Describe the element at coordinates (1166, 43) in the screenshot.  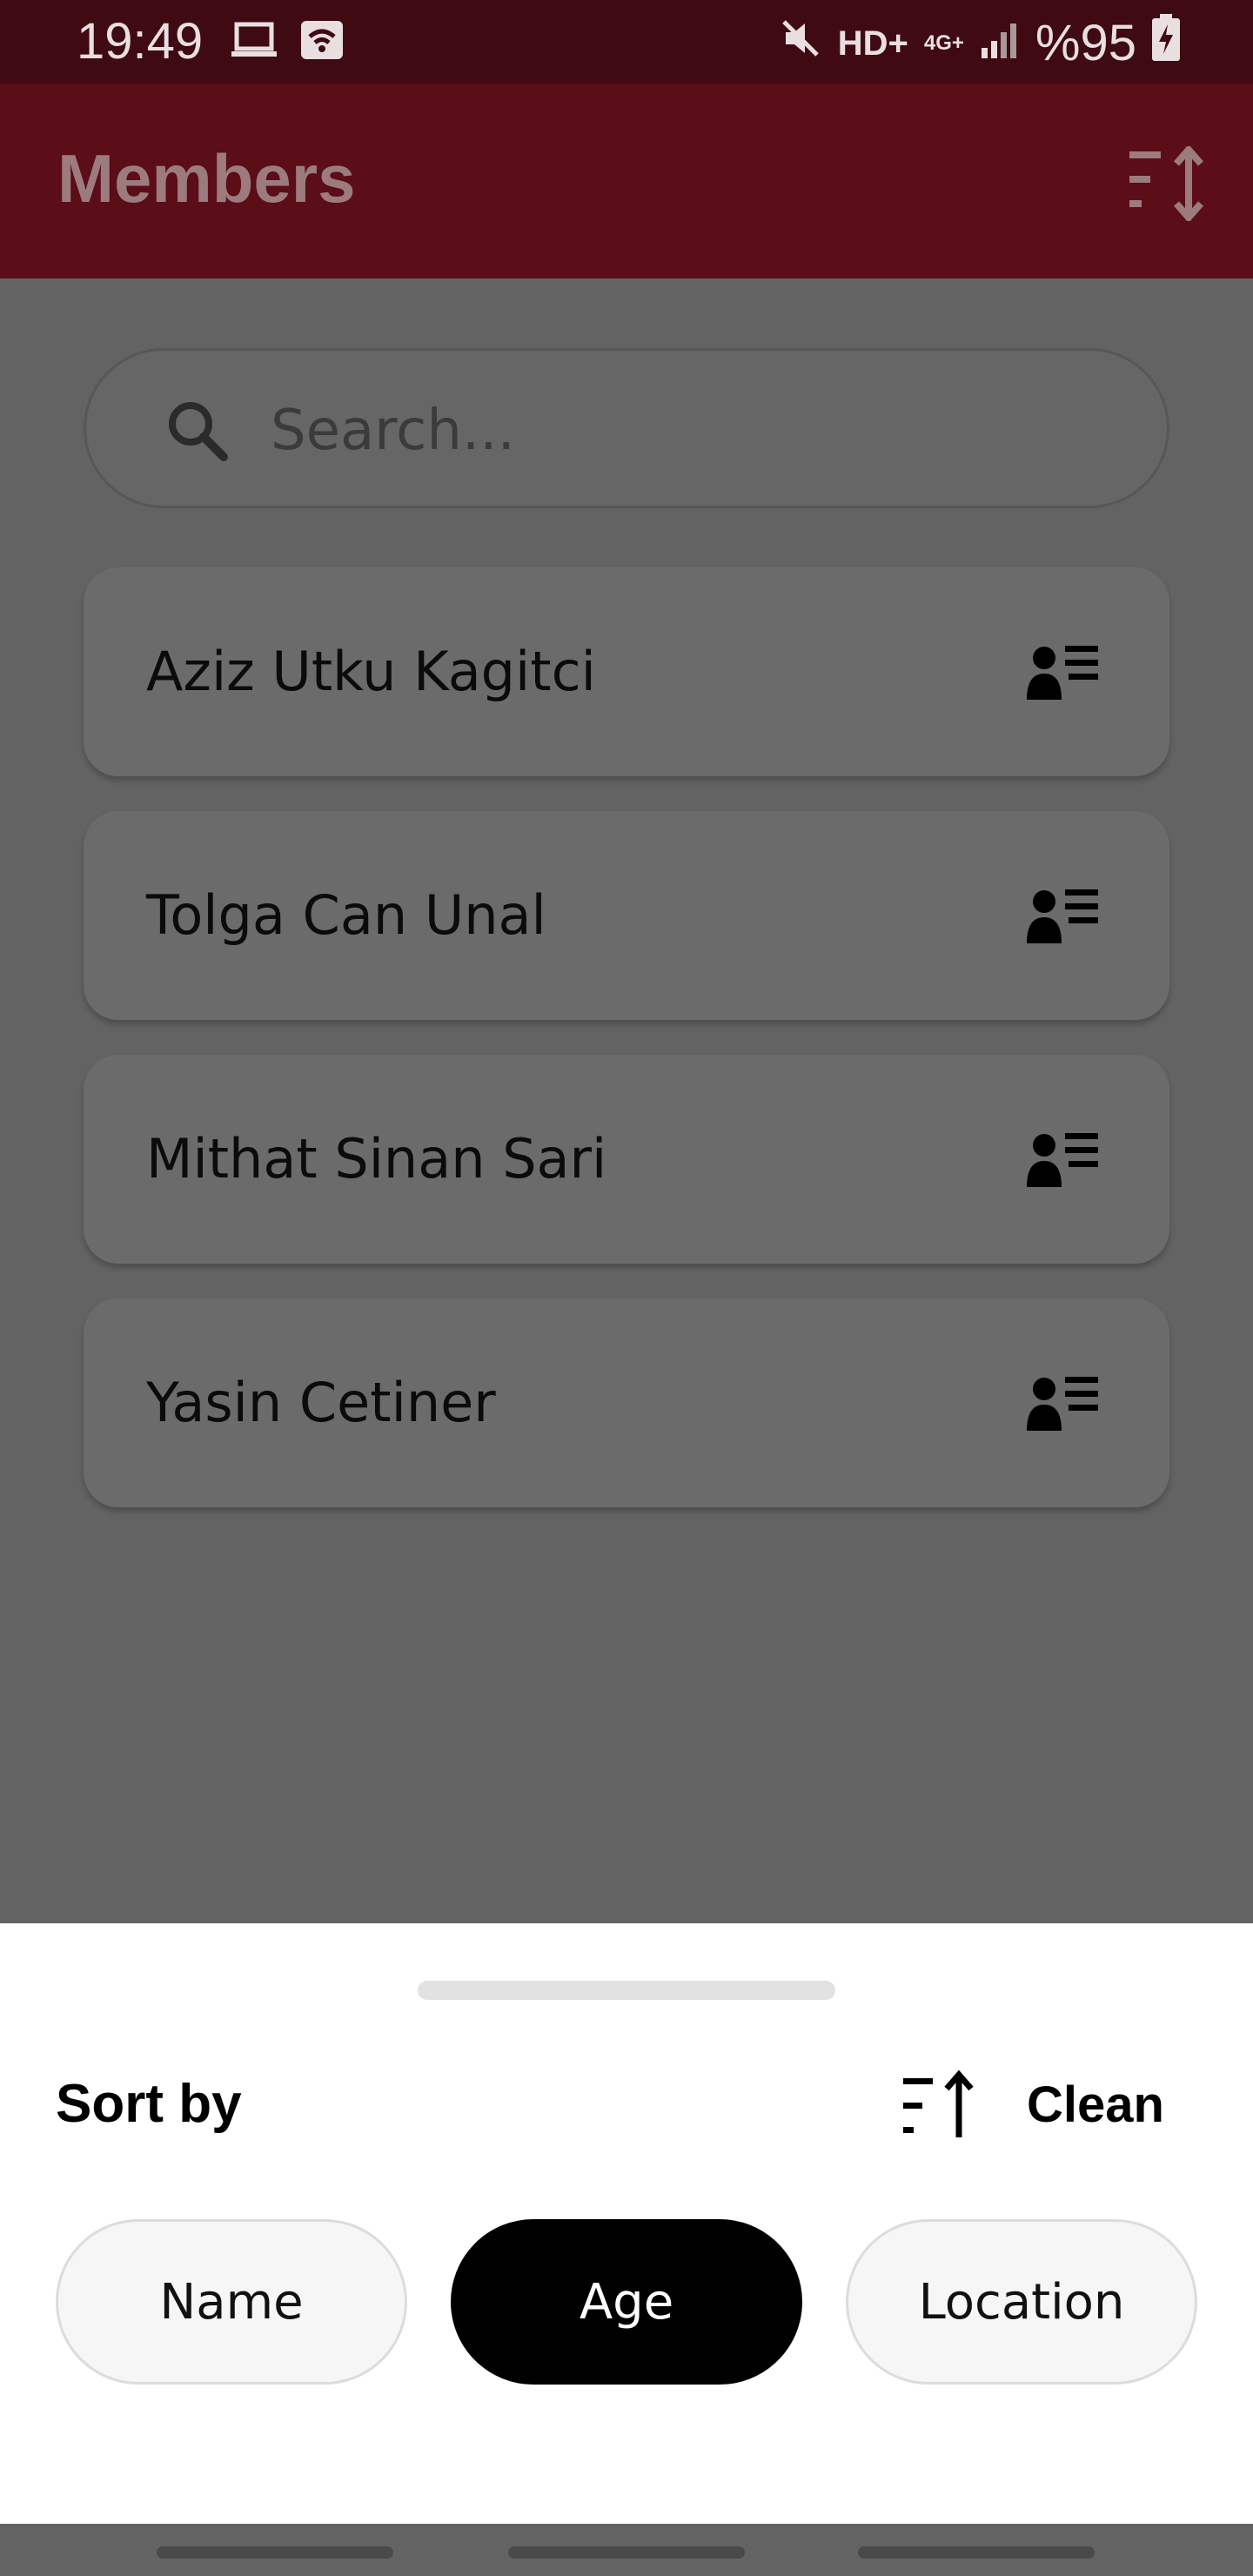
I see `battery-icon` at that location.